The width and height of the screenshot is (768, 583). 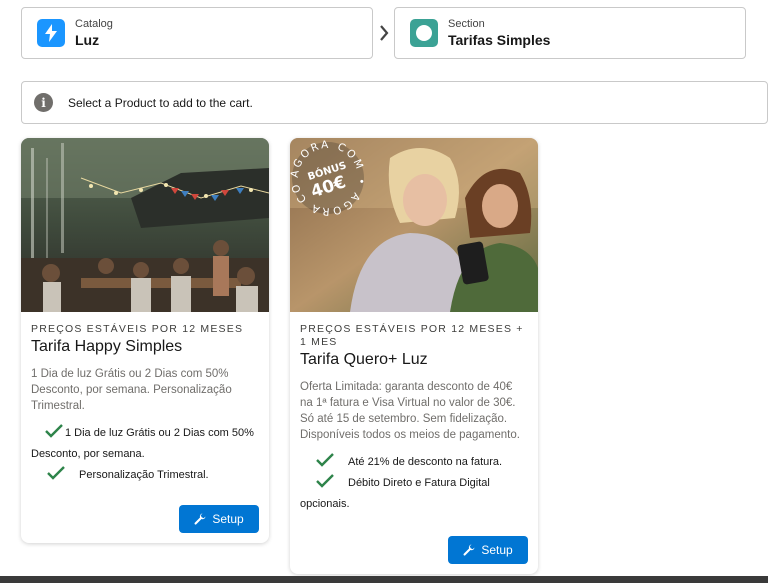 I want to click on info-icon: i, so click(x=43, y=102).